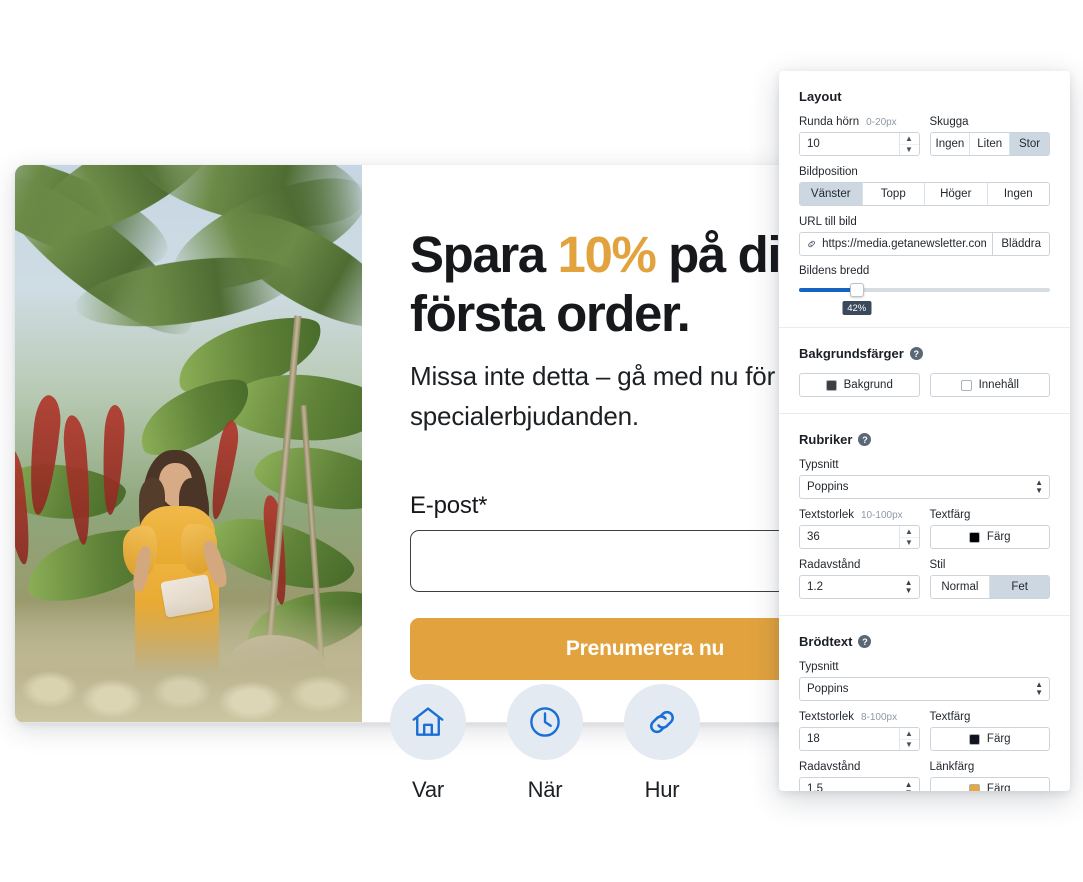 The width and height of the screenshot is (1083, 882). What do you see at coordinates (865, 439) in the screenshot?
I see `help-icon-headings: ?` at bounding box center [865, 439].